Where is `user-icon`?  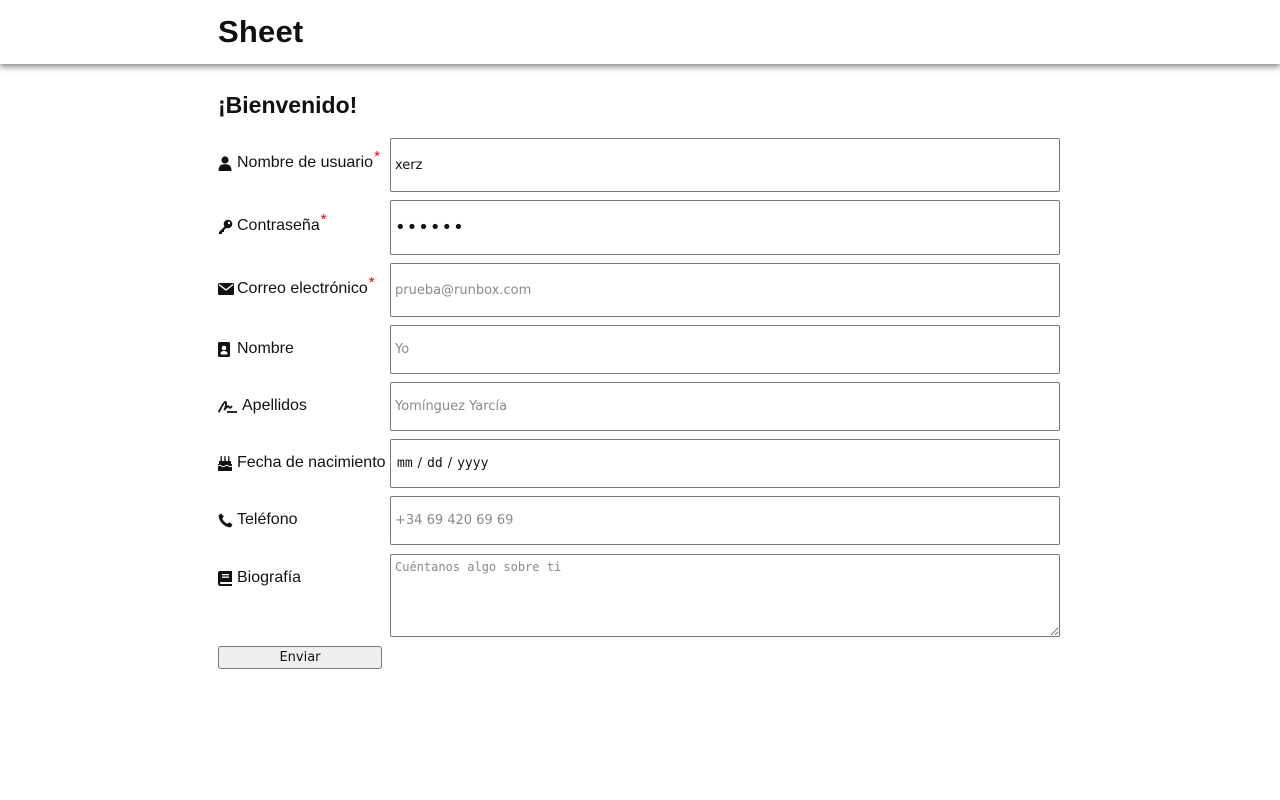
user-icon is located at coordinates (225, 163).